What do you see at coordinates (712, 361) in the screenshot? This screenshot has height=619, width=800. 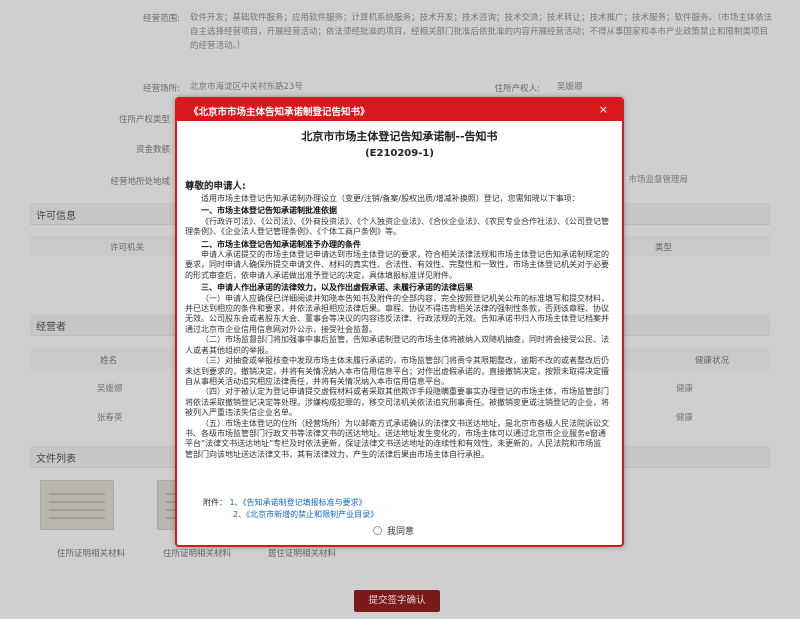 I see `operator-col-health: 健康状况` at bounding box center [712, 361].